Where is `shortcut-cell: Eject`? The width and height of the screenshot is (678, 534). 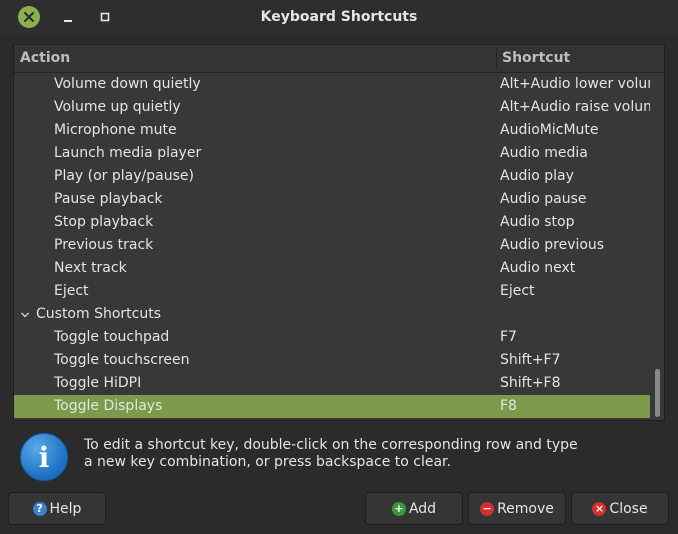
shortcut-cell: Eject is located at coordinates (517, 291).